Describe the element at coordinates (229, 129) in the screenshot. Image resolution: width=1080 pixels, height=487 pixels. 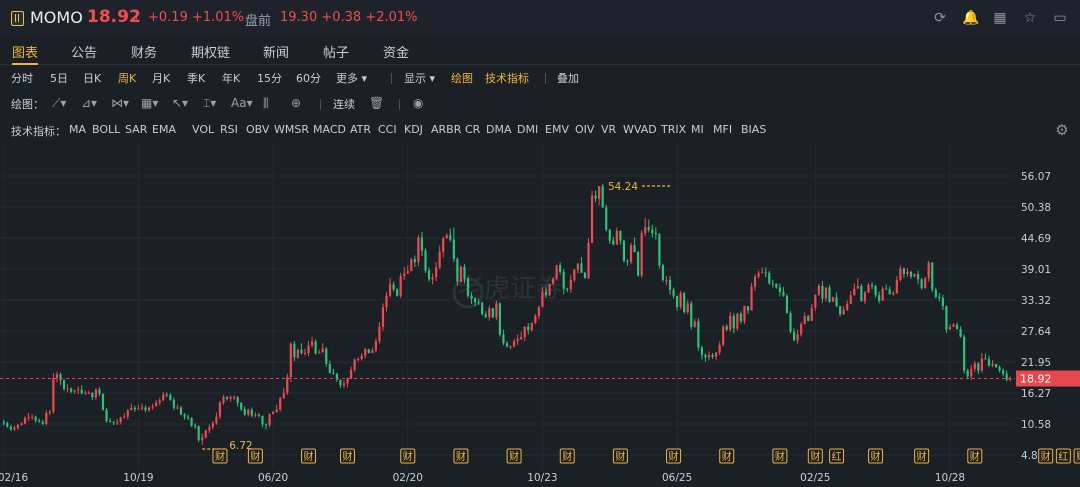
I see `indicator-rsi: RSI` at that location.